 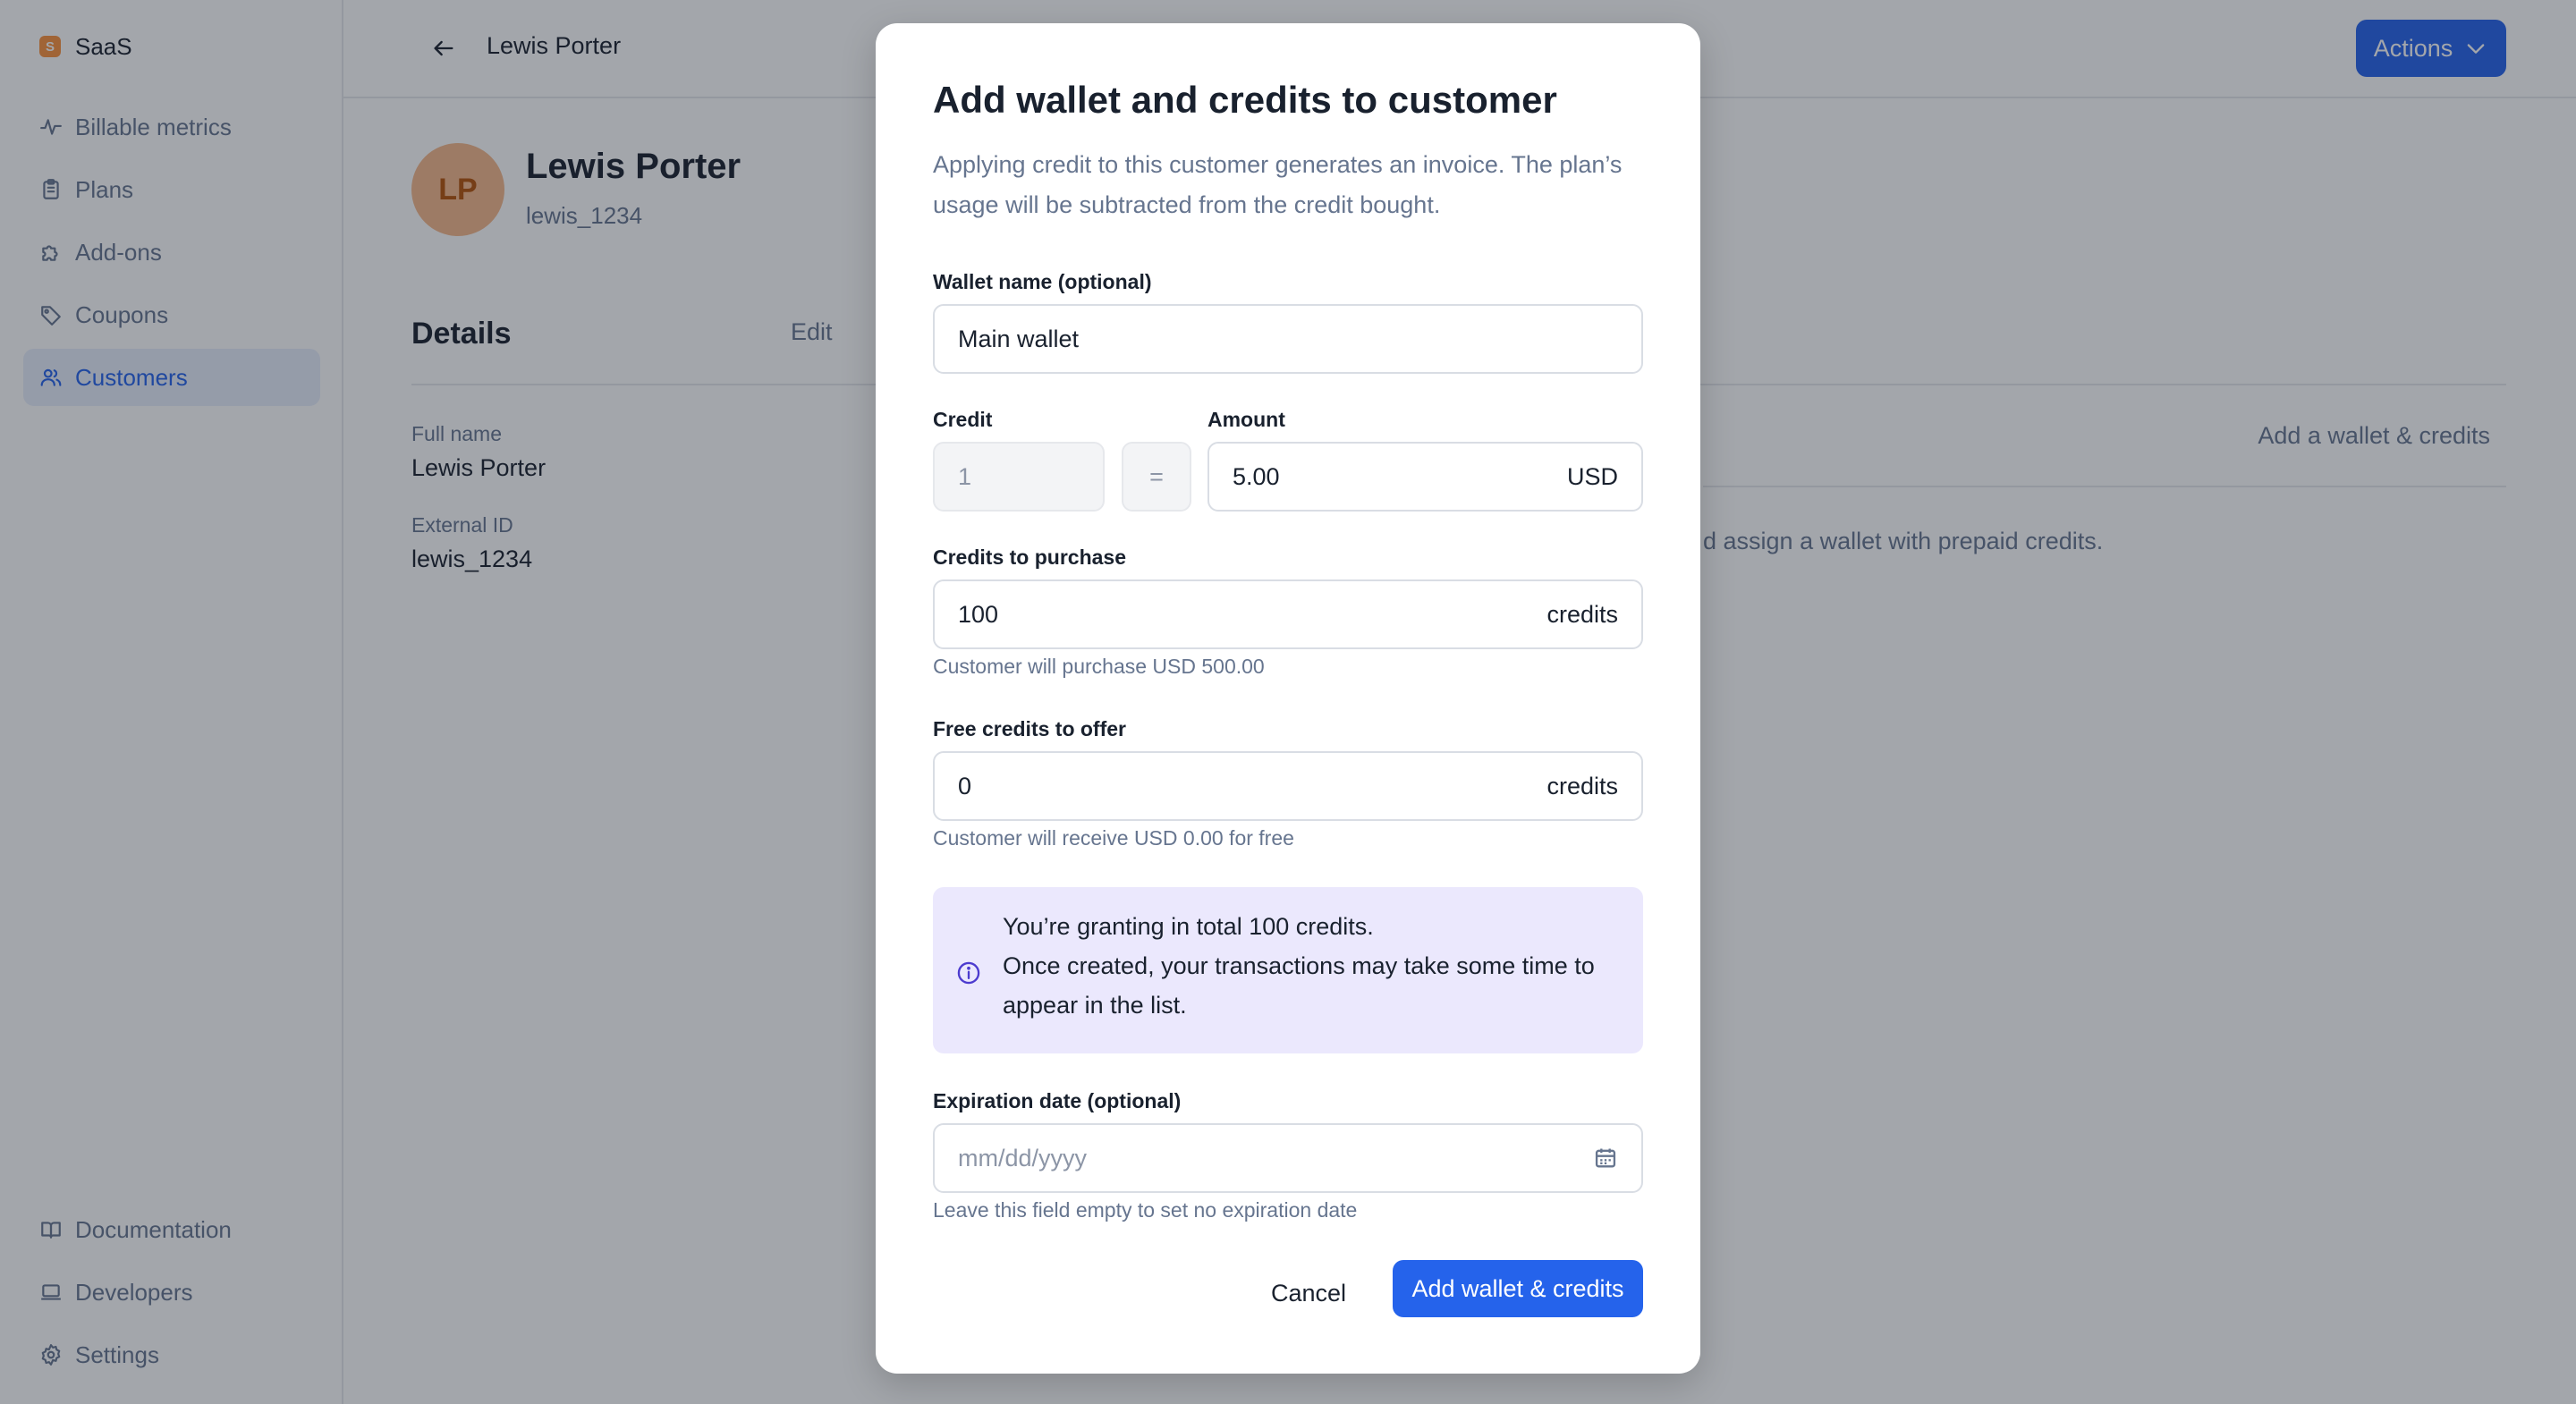 What do you see at coordinates (1288, 339) in the screenshot?
I see `wallet-name-input: Main wallet` at bounding box center [1288, 339].